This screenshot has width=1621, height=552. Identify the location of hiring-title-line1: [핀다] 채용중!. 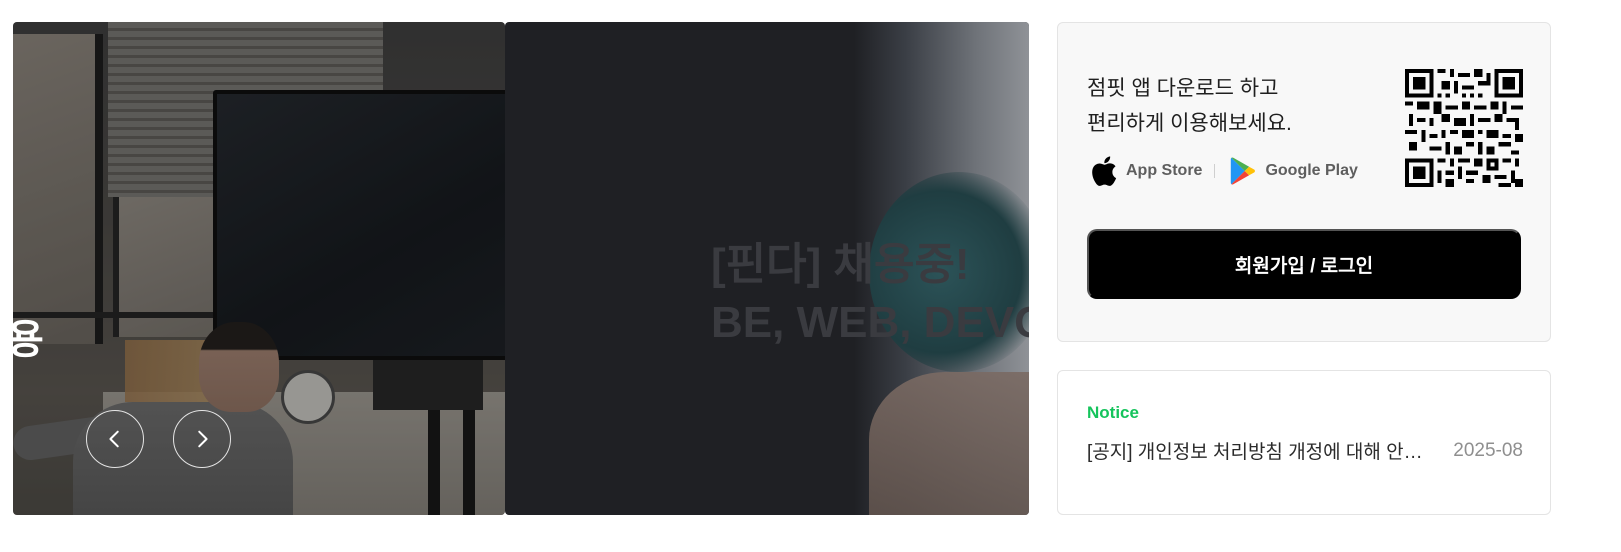
(840, 264).